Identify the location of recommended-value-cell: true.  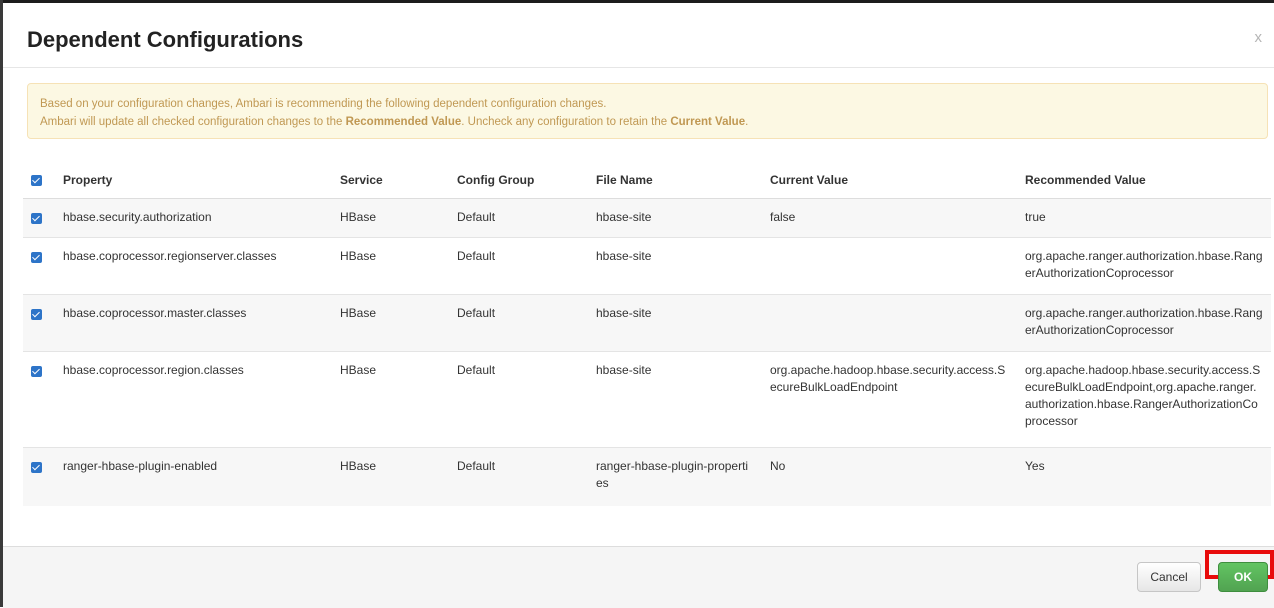
(1144, 218).